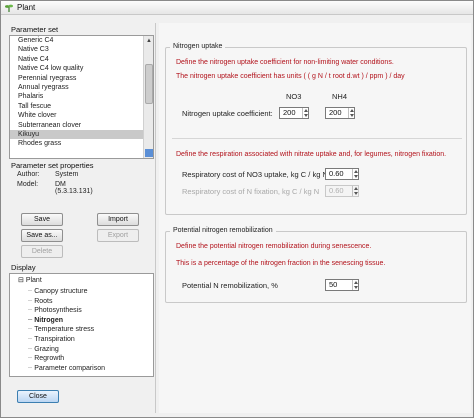 The image size is (474, 418). Describe the element at coordinates (77, 87) in the screenshot. I see `parameter-set-item: Annual ryegrass` at that location.